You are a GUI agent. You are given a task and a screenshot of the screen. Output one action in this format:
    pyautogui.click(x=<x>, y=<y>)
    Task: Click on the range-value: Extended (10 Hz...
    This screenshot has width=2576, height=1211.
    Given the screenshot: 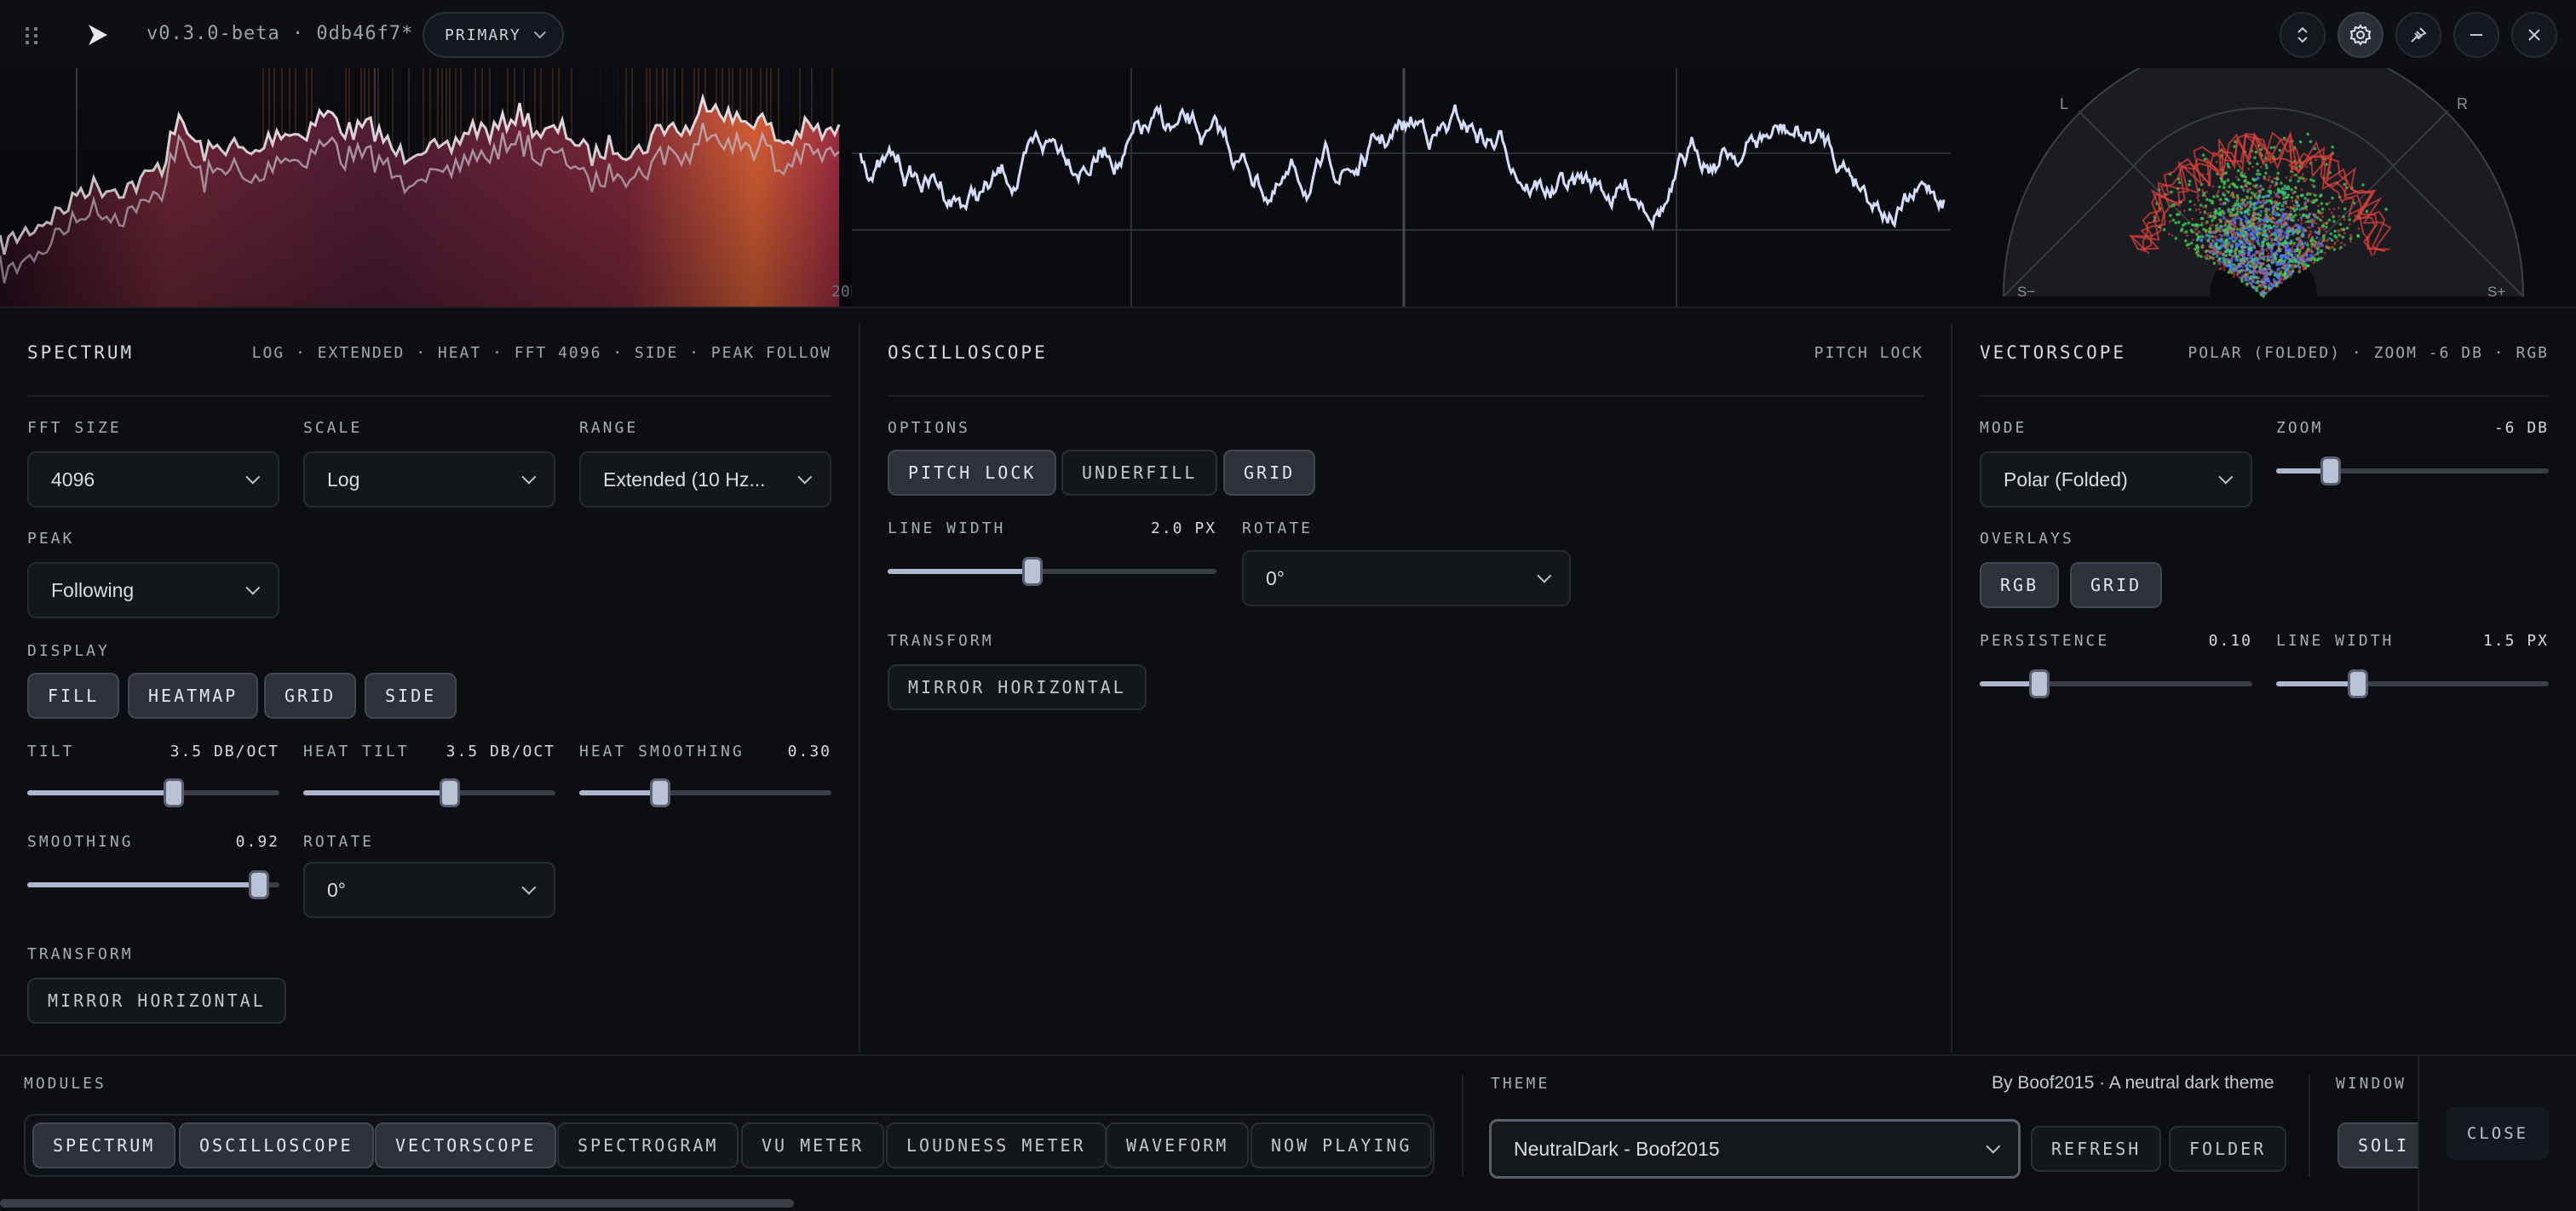 What is the action you would take?
    pyautogui.click(x=684, y=479)
    